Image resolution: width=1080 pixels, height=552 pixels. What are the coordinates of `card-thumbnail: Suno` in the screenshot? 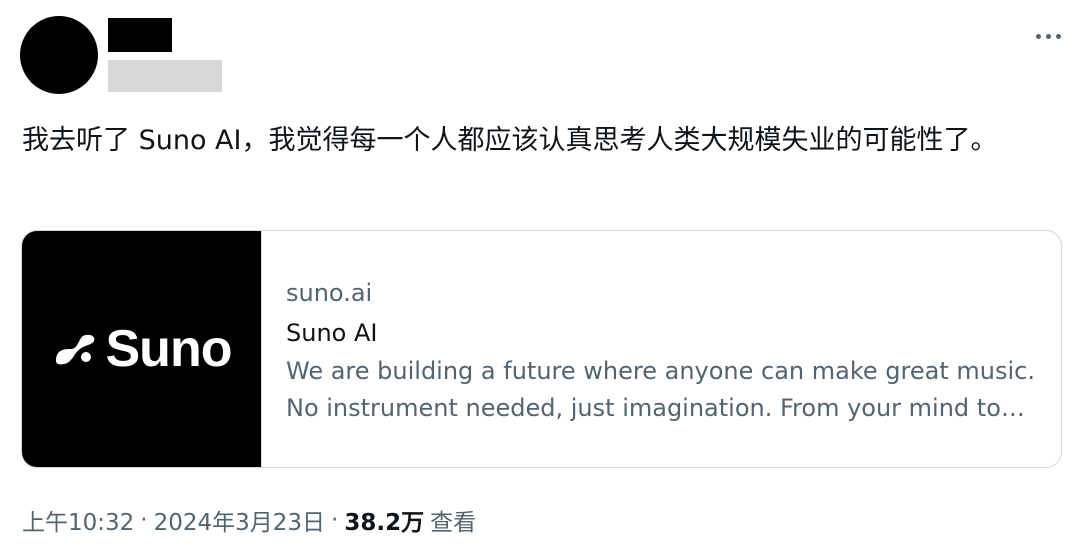 It's located at (142, 349).